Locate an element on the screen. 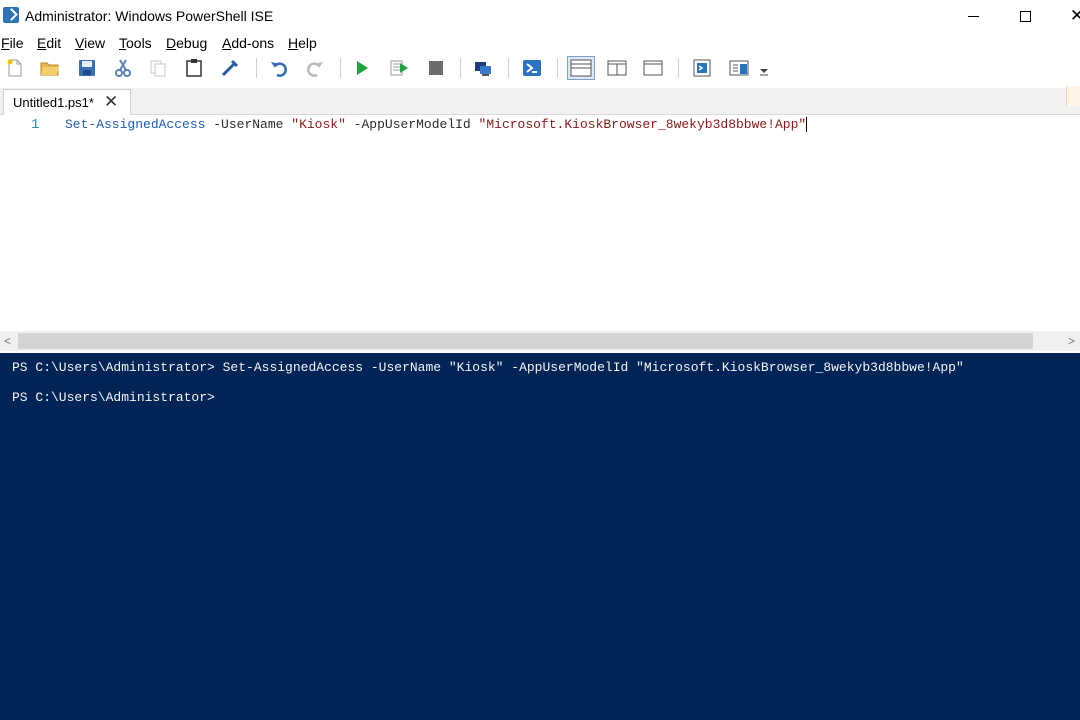 The height and width of the screenshot is (720, 1080). window-title: Administrator: Windows PowerShell ISE is located at coordinates (149, 16).